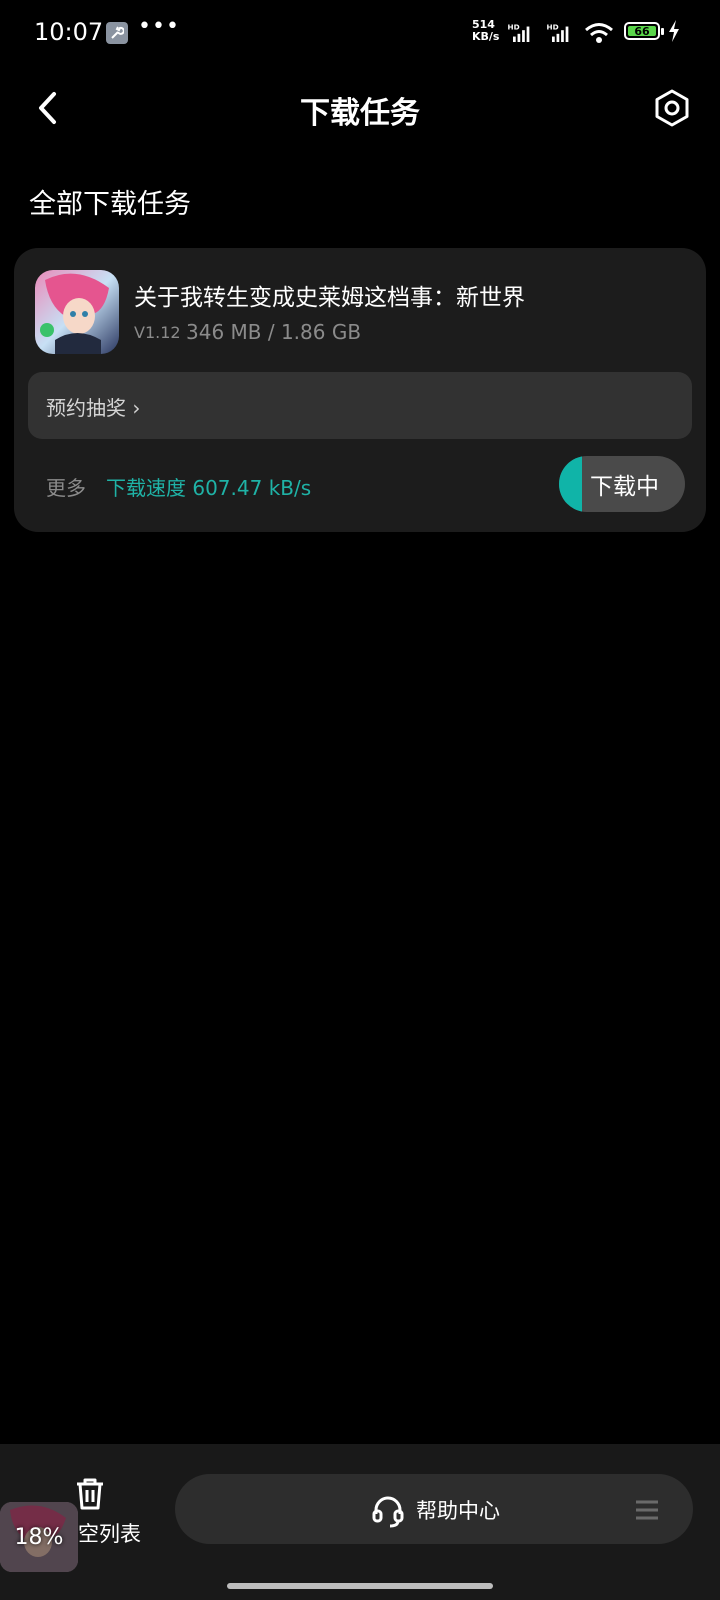 Image resolution: width=720 pixels, height=1600 pixels. I want to click on app-version: V1.12, so click(157, 332).